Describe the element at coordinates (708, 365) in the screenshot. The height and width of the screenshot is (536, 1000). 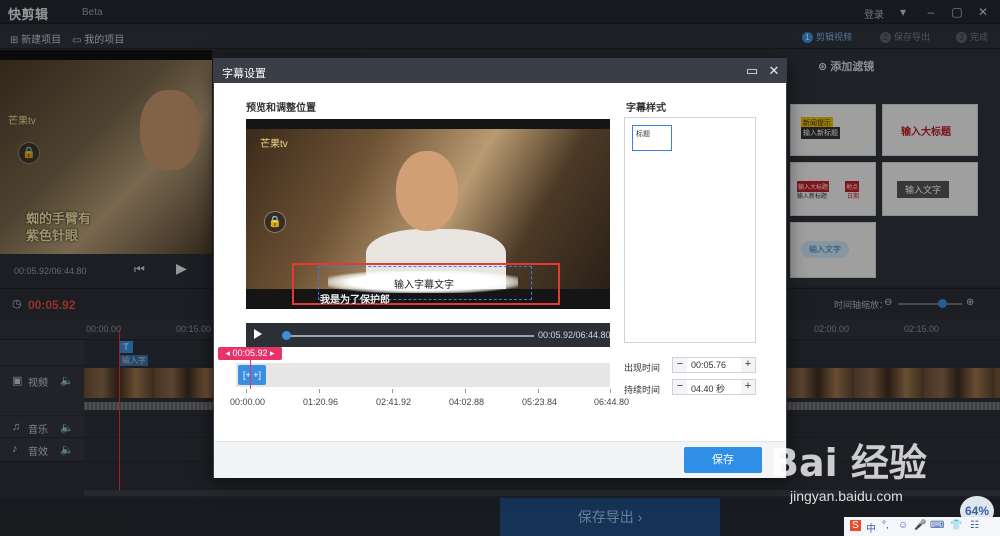
I see `appear-time-value: 00:05.76` at that location.